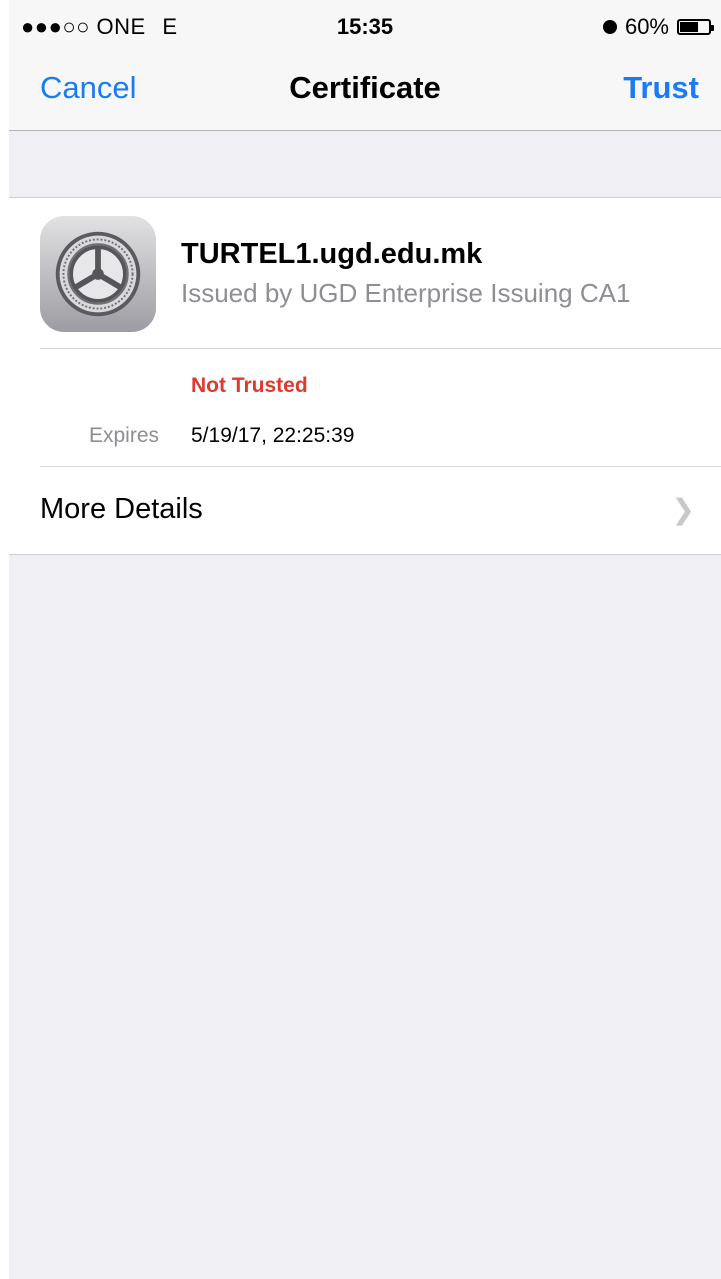 This screenshot has width=721, height=1279. I want to click on trust-status: Not Trusted, so click(249, 385).